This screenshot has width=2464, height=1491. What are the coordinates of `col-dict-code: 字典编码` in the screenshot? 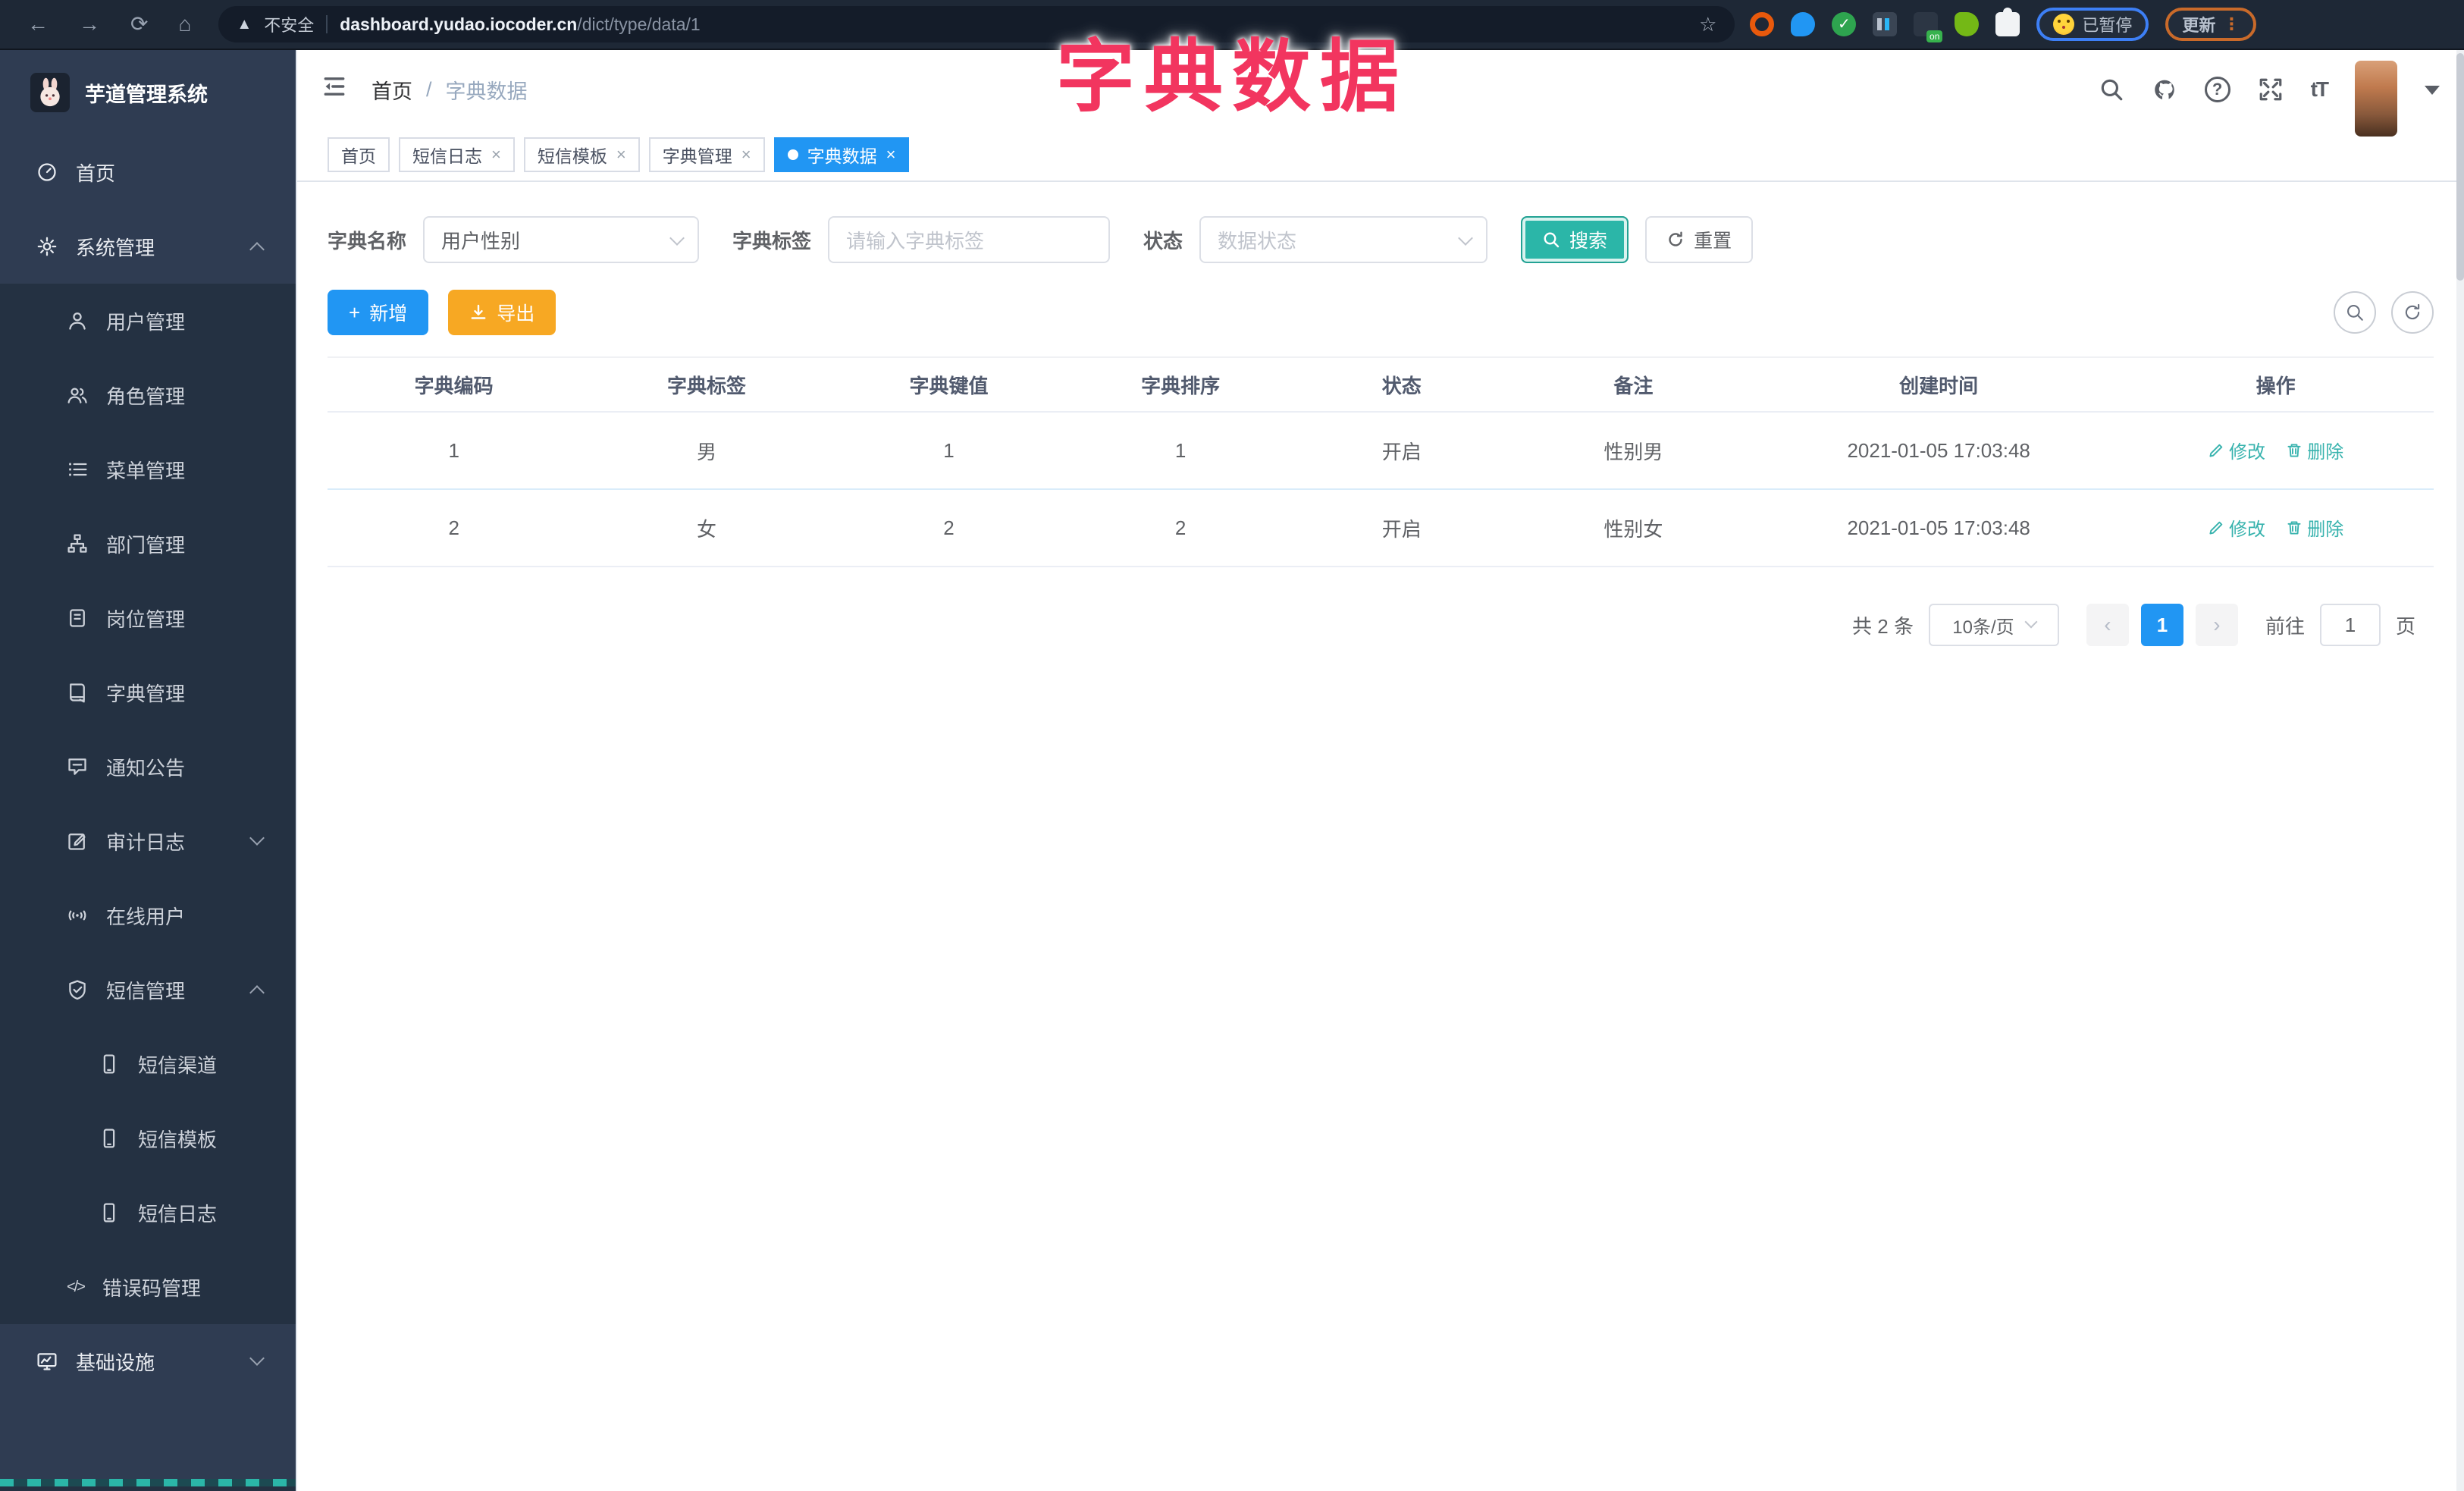 It's located at (454, 384).